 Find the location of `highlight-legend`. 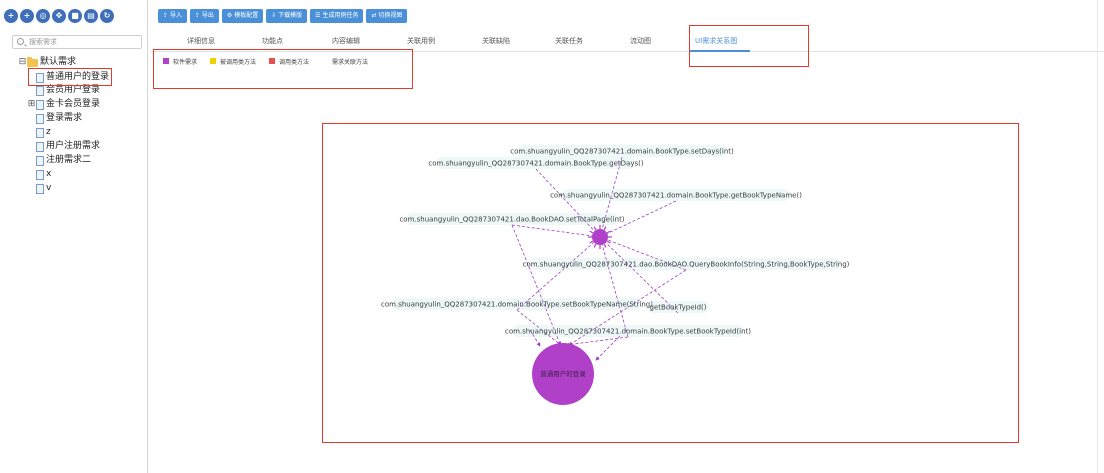

highlight-legend is located at coordinates (283, 69).